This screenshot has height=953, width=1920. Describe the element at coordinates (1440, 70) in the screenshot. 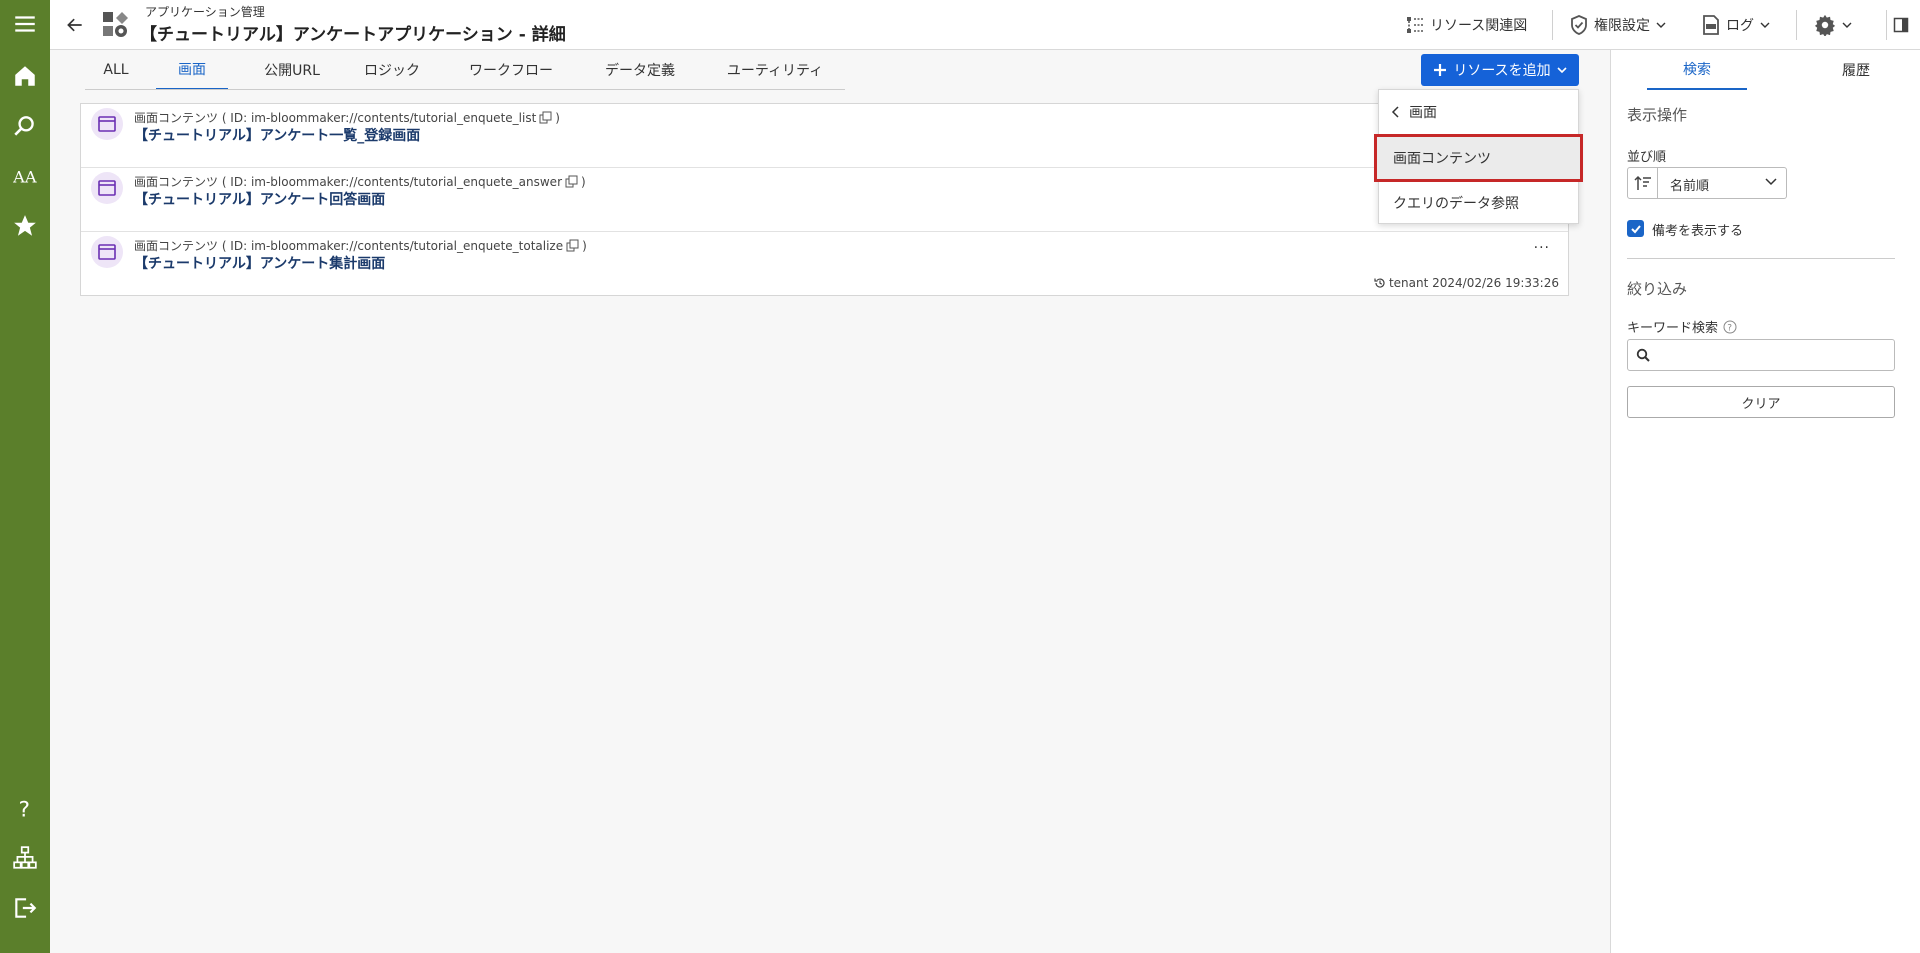

I see `plus-icon` at that location.